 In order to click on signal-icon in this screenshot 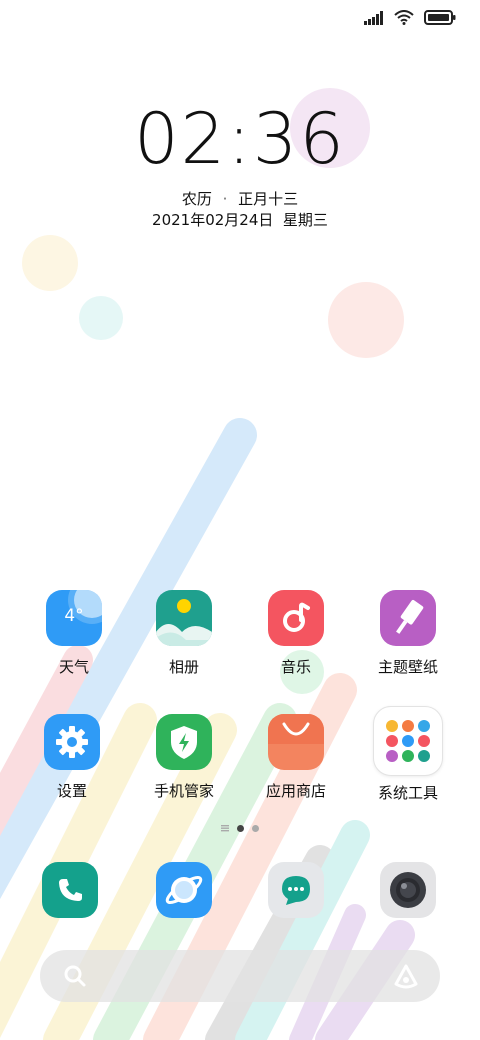, I will do `click(373, 17)`.